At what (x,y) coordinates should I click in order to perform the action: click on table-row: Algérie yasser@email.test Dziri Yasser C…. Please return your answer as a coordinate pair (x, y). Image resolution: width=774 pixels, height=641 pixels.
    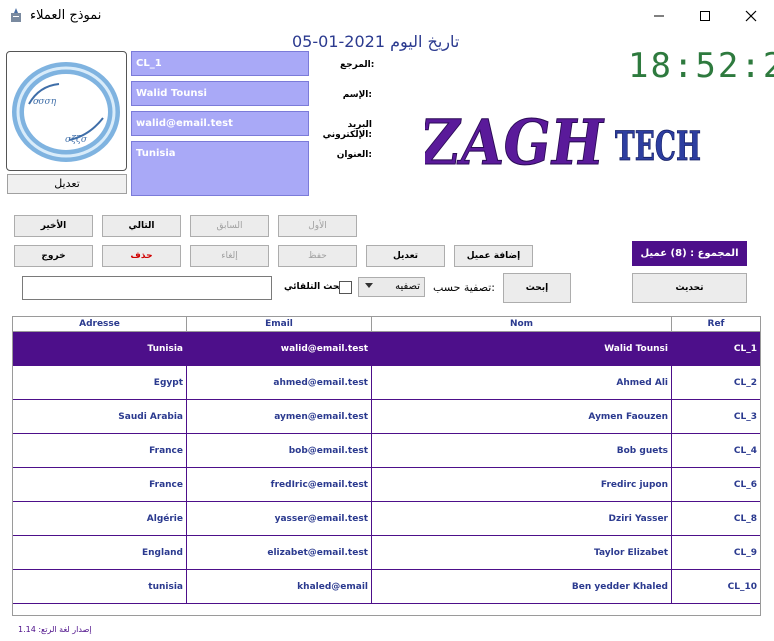
    Looking at the image, I should click on (386, 519).